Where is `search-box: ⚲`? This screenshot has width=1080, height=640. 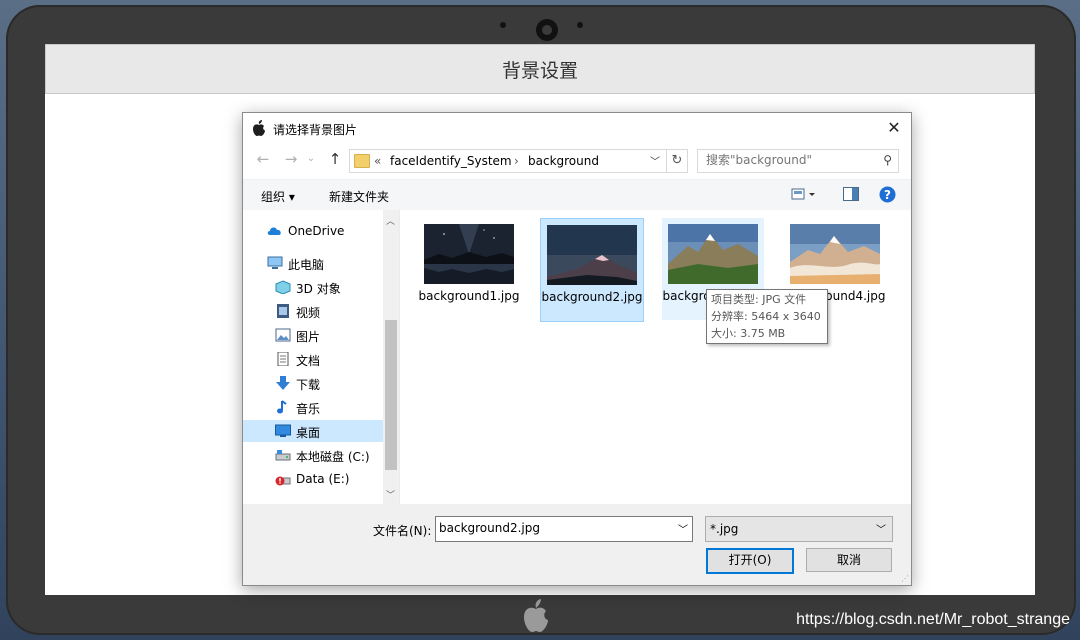 search-box: ⚲ is located at coordinates (798, 161).